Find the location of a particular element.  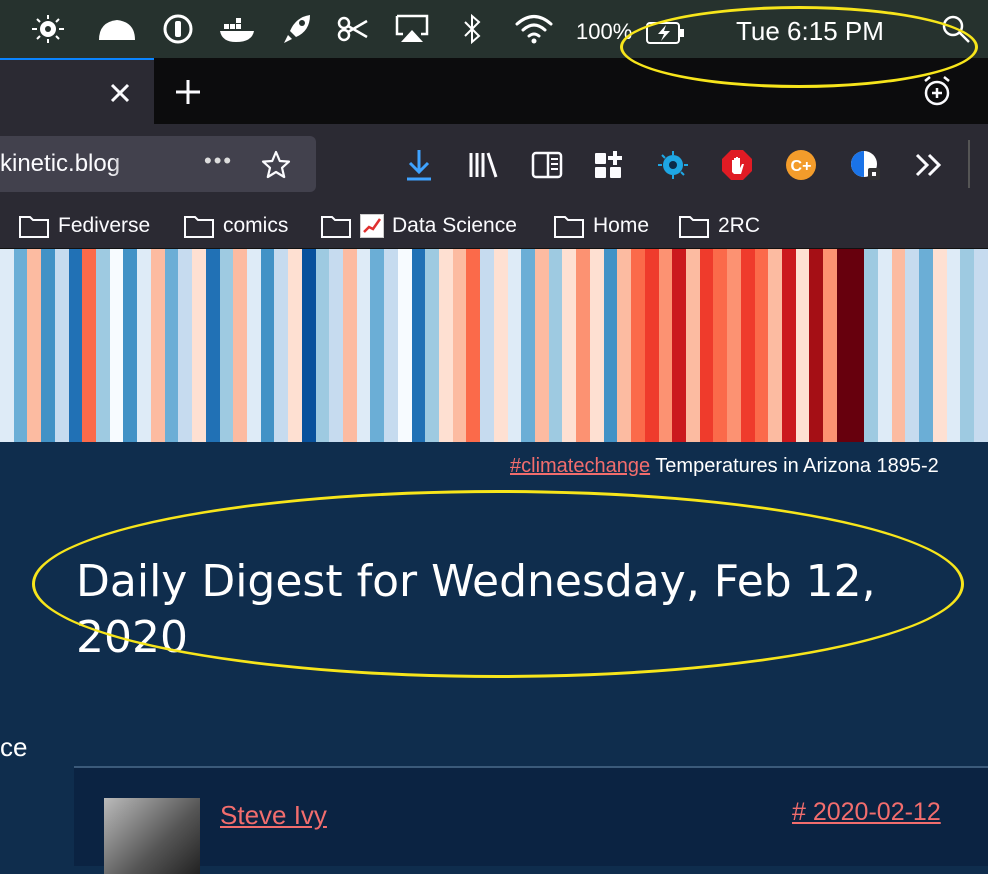

bookmarks-toolbar: Fediverse comics Data Science Home 2RC is located at coordinates (494, 226).